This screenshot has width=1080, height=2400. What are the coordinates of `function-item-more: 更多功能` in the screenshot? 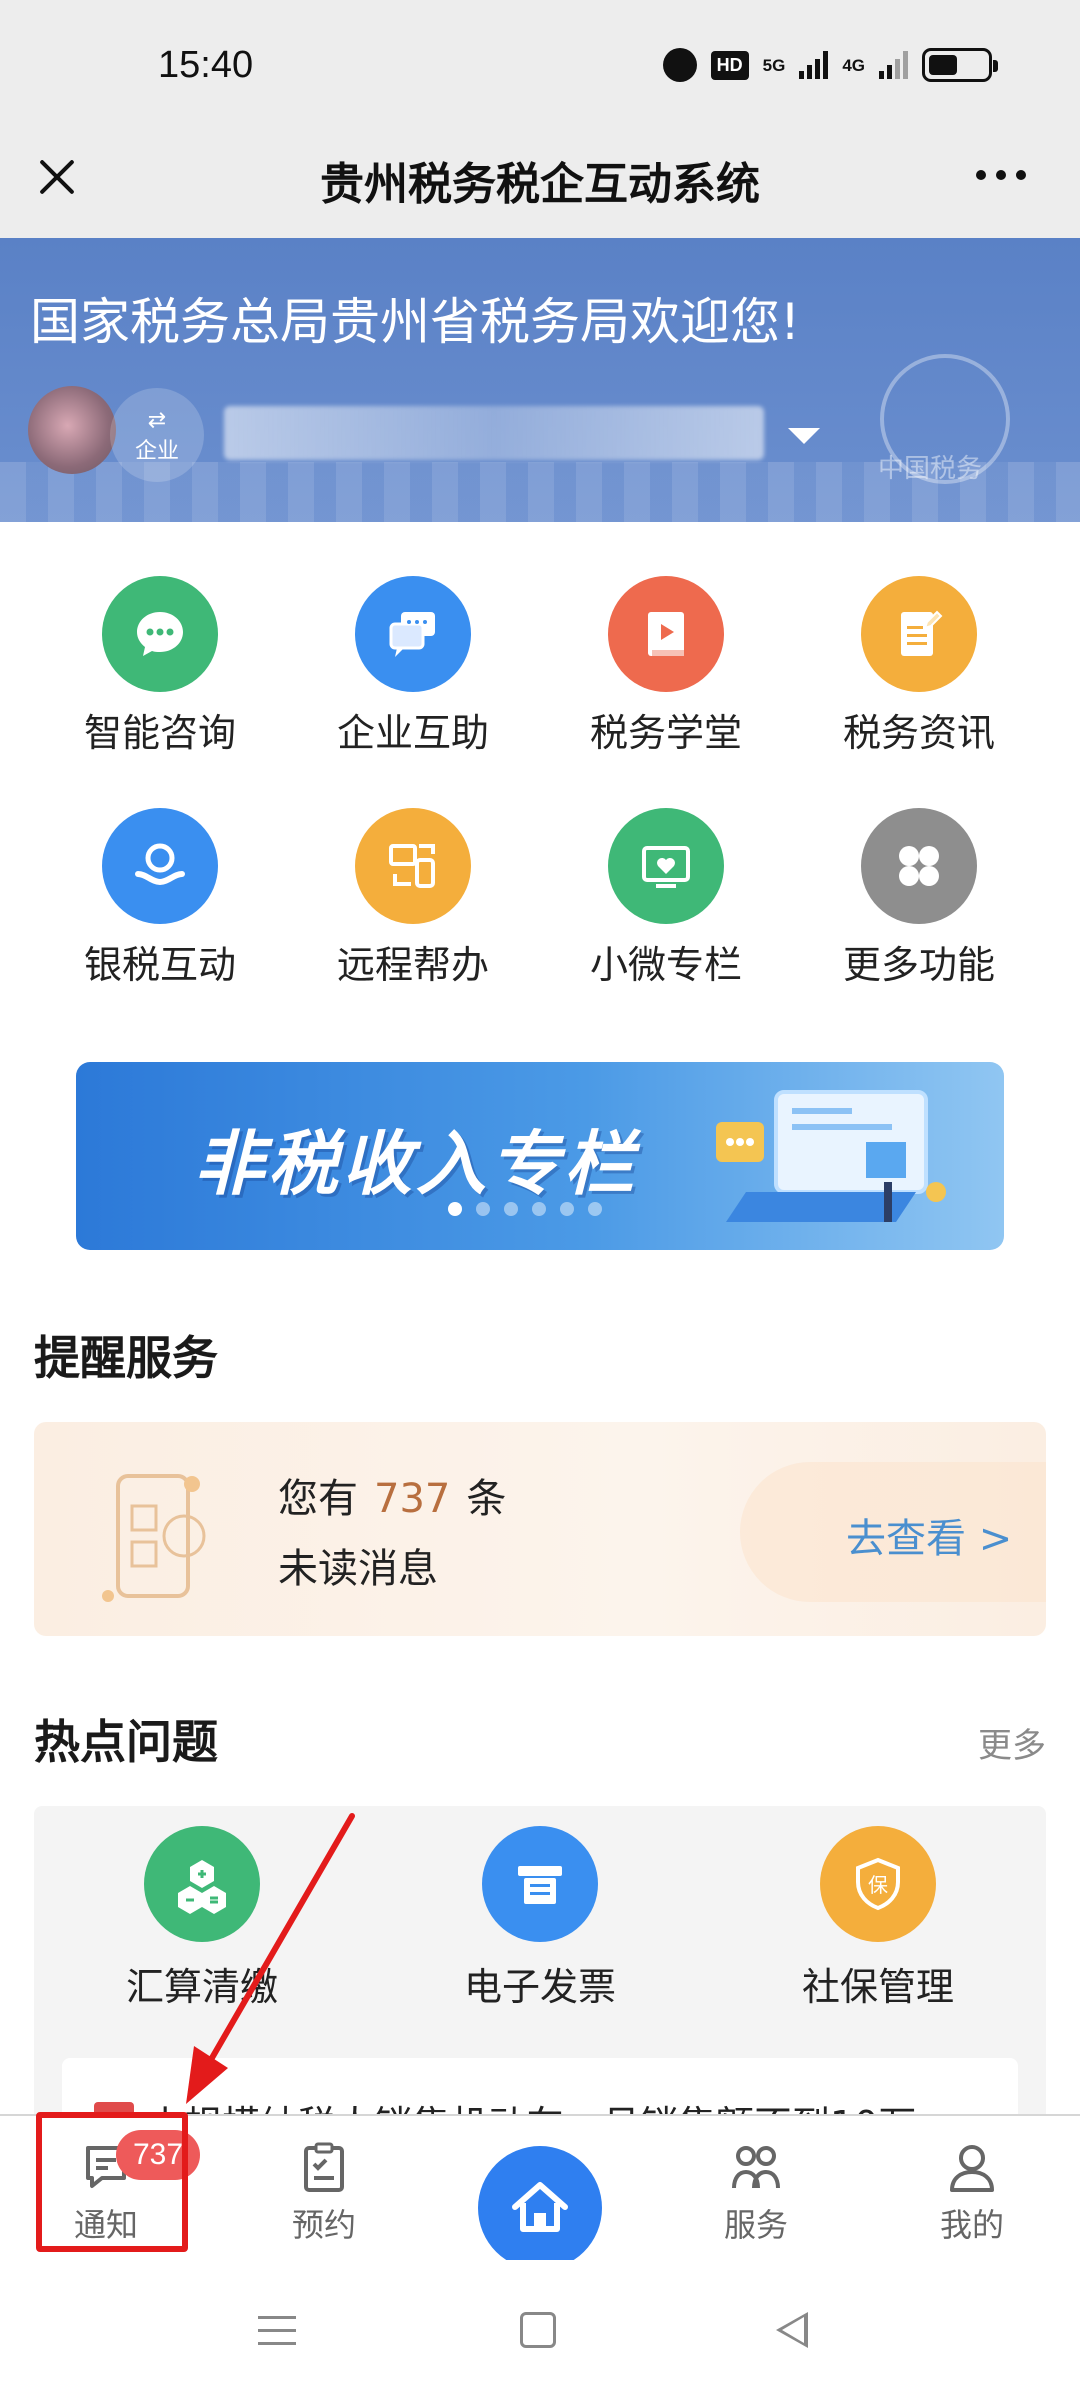 It's located at (919, 898).